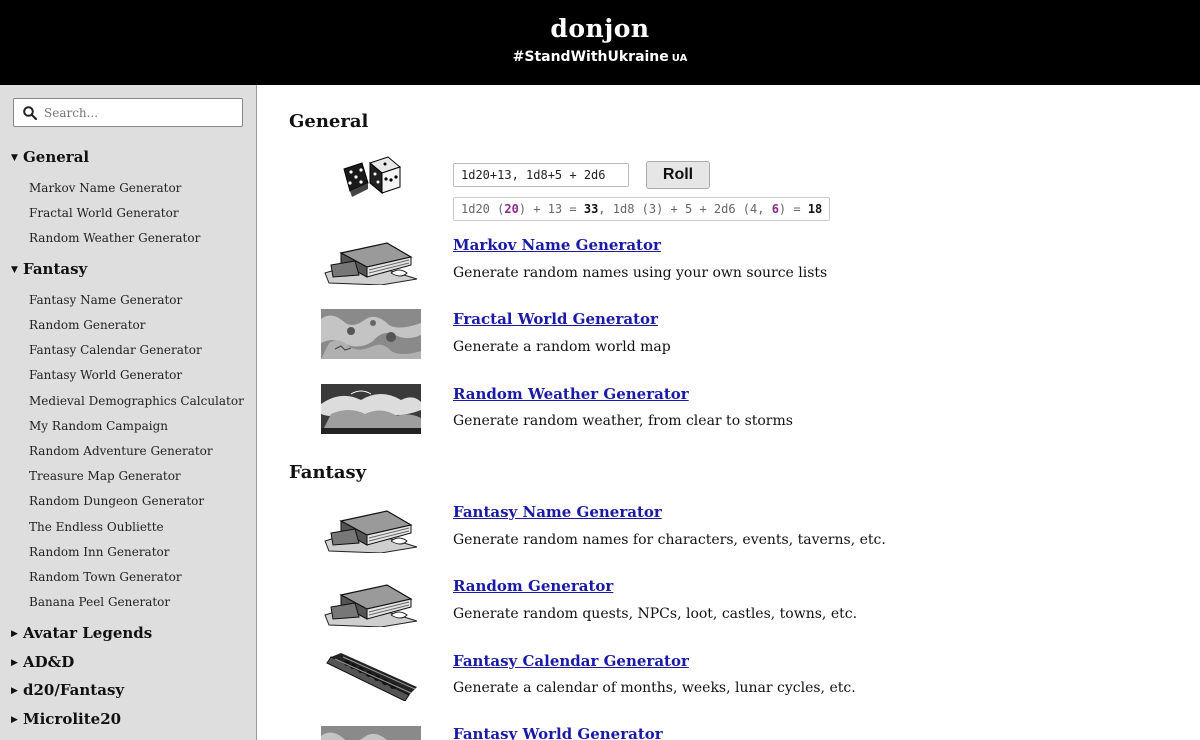 The height and width of the screenshot is (740, 1200). What do you see at coordinates (329, 121) in the screenshot?
I see `section-title-general: General` at bounding box center [329, 121].